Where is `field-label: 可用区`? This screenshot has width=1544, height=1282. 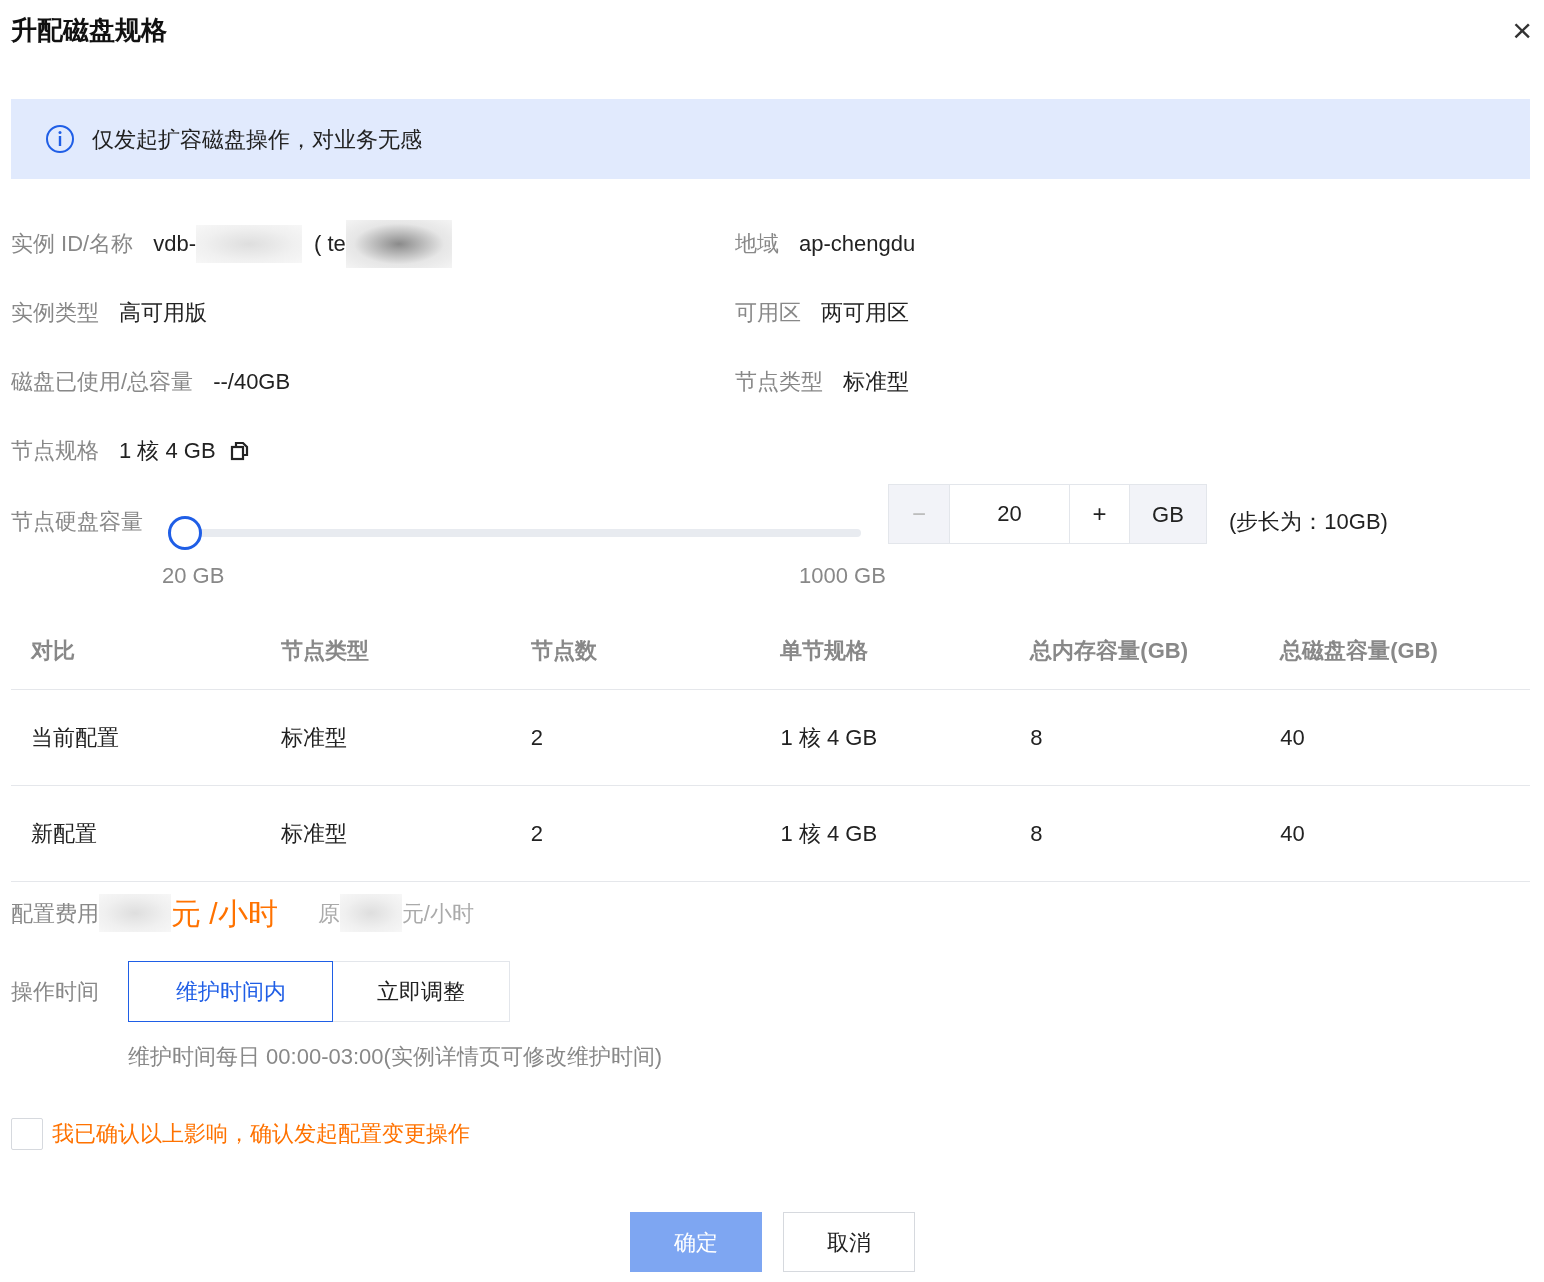
field-label: 可用区 is located at coordinates (768, 313).